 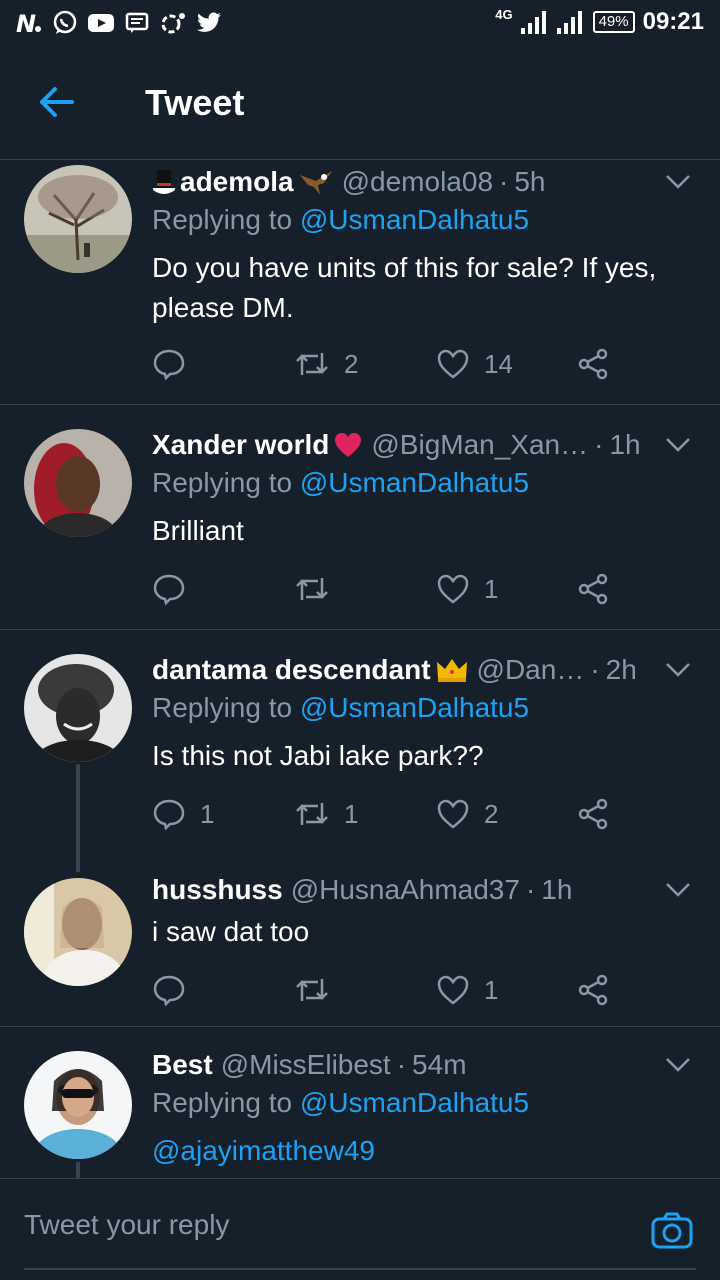 I want to click on display-name: dantama descendant, so click(x=291, y=670).